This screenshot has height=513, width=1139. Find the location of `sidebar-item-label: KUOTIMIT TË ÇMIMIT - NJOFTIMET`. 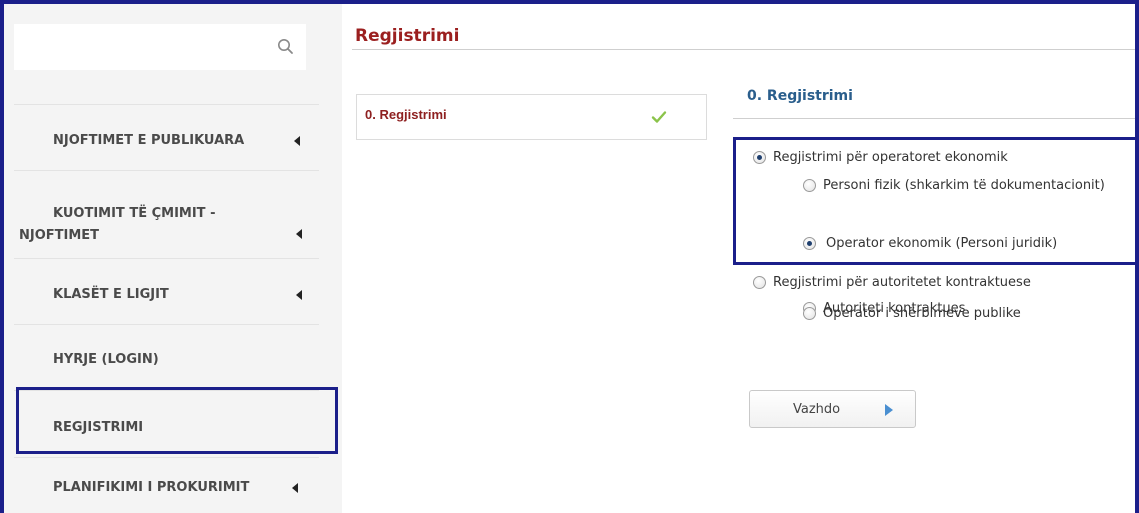

sidebar-item-label: KUOTIMIT TË ÇMIMIT - NJOFTIMET is located at coordinates (144, 225).